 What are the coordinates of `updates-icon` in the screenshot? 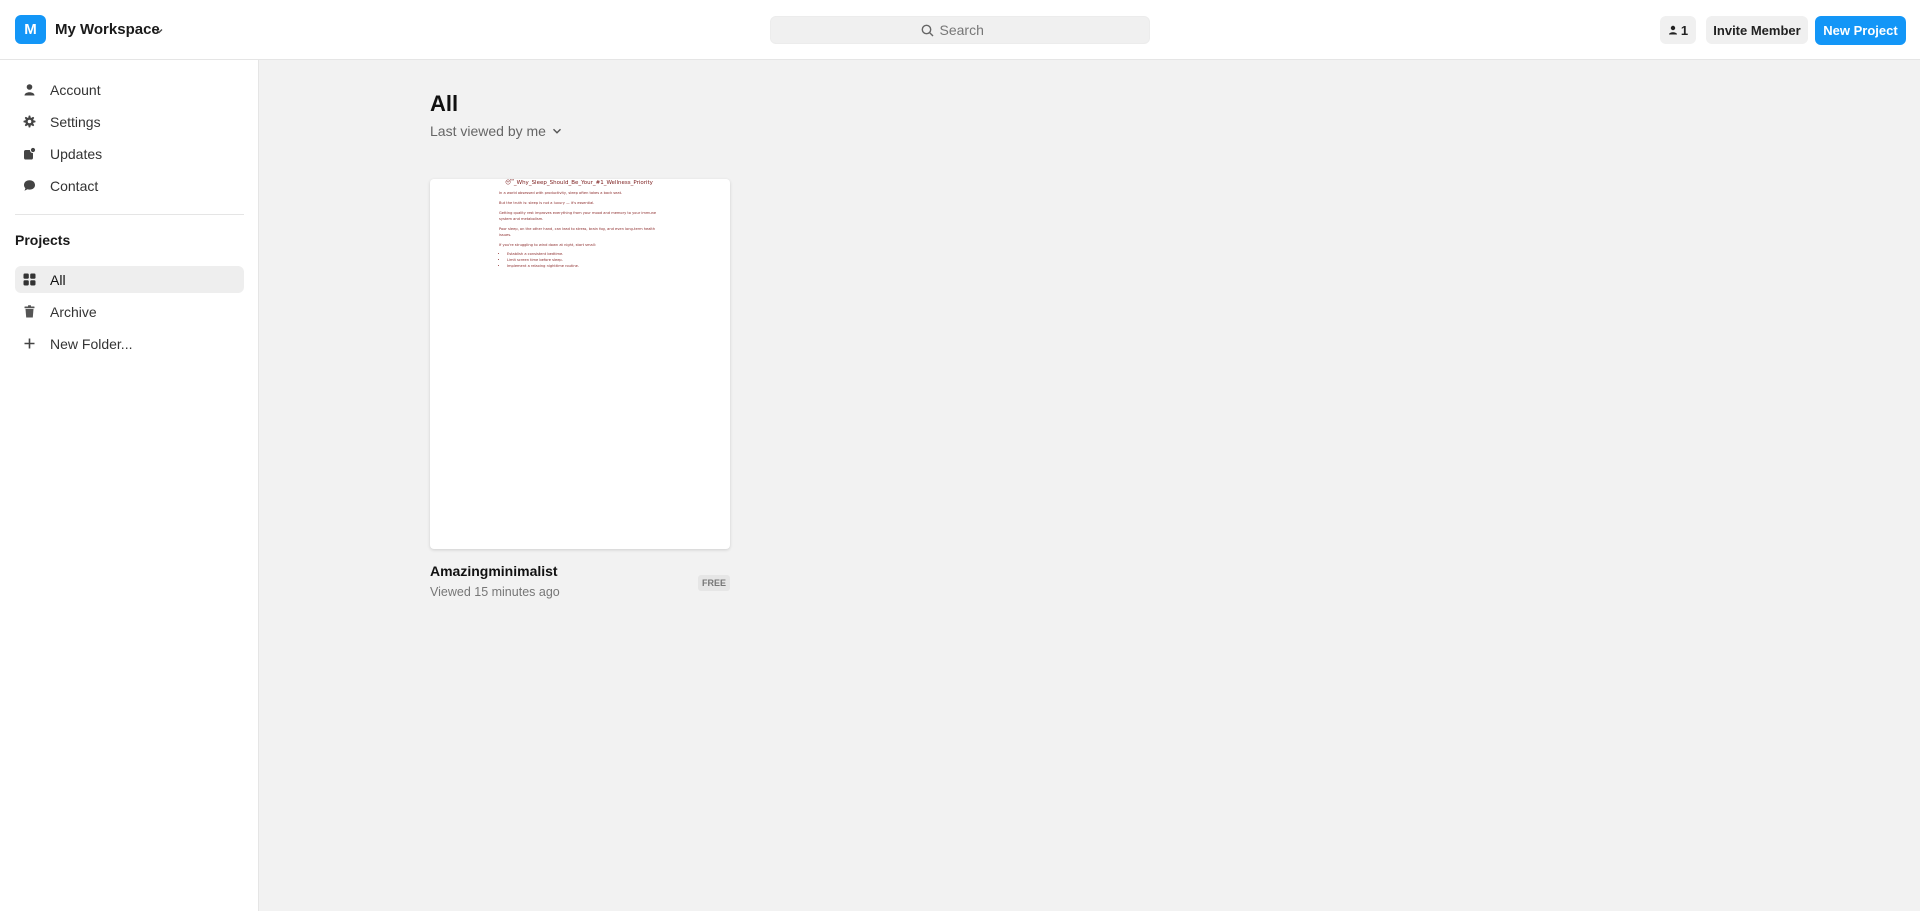 It's located at (29, 154).